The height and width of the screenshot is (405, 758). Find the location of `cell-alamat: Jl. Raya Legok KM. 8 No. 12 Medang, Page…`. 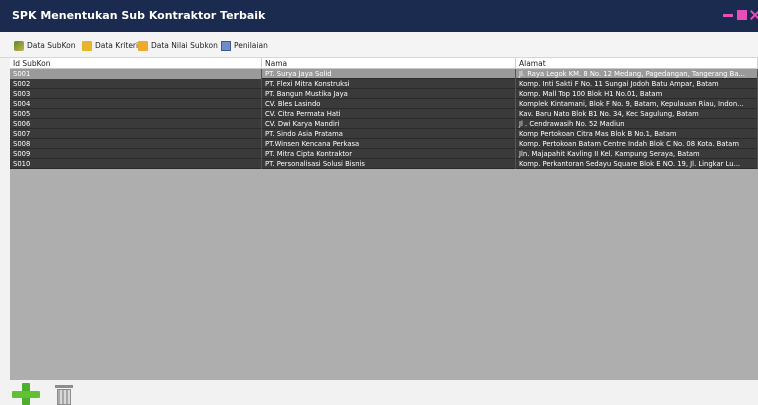

cell-alamat: Jl. Raya Legok KM. 8 No. 12 Medang, Page… is located at coordinates (637, 74).